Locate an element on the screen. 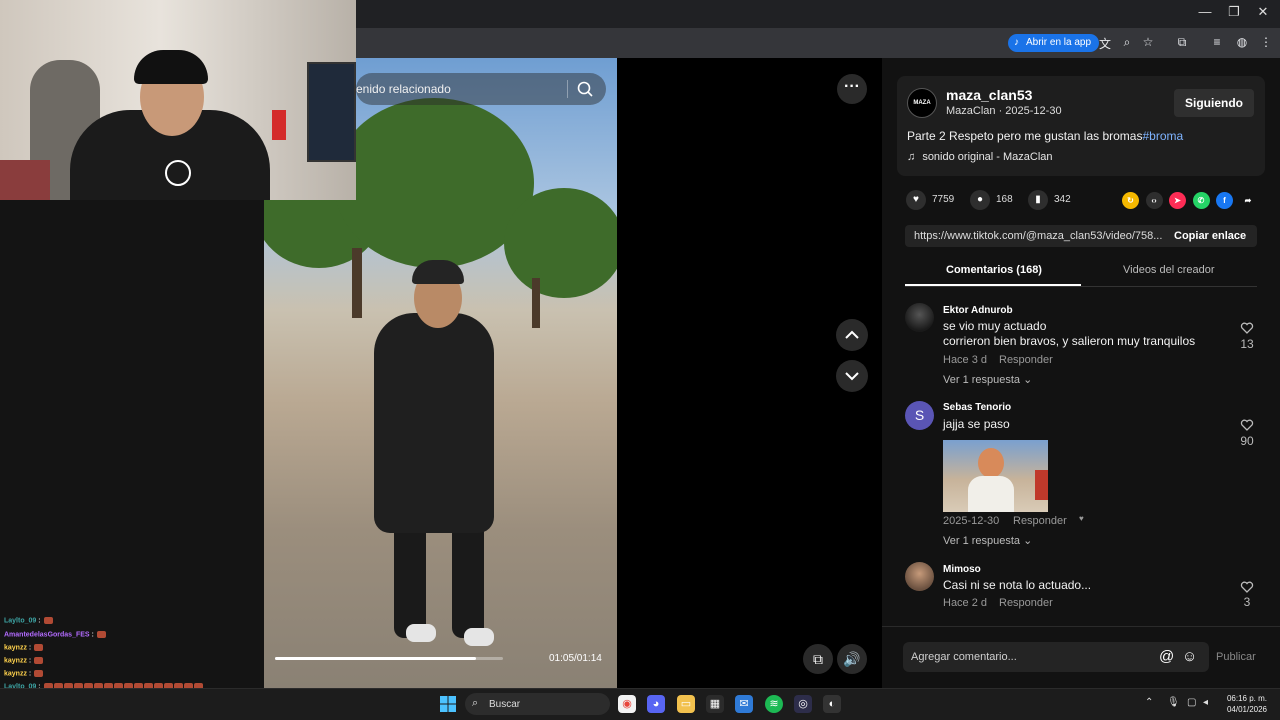  maximize-button: ❐ is located at coordinates (1234, 12).